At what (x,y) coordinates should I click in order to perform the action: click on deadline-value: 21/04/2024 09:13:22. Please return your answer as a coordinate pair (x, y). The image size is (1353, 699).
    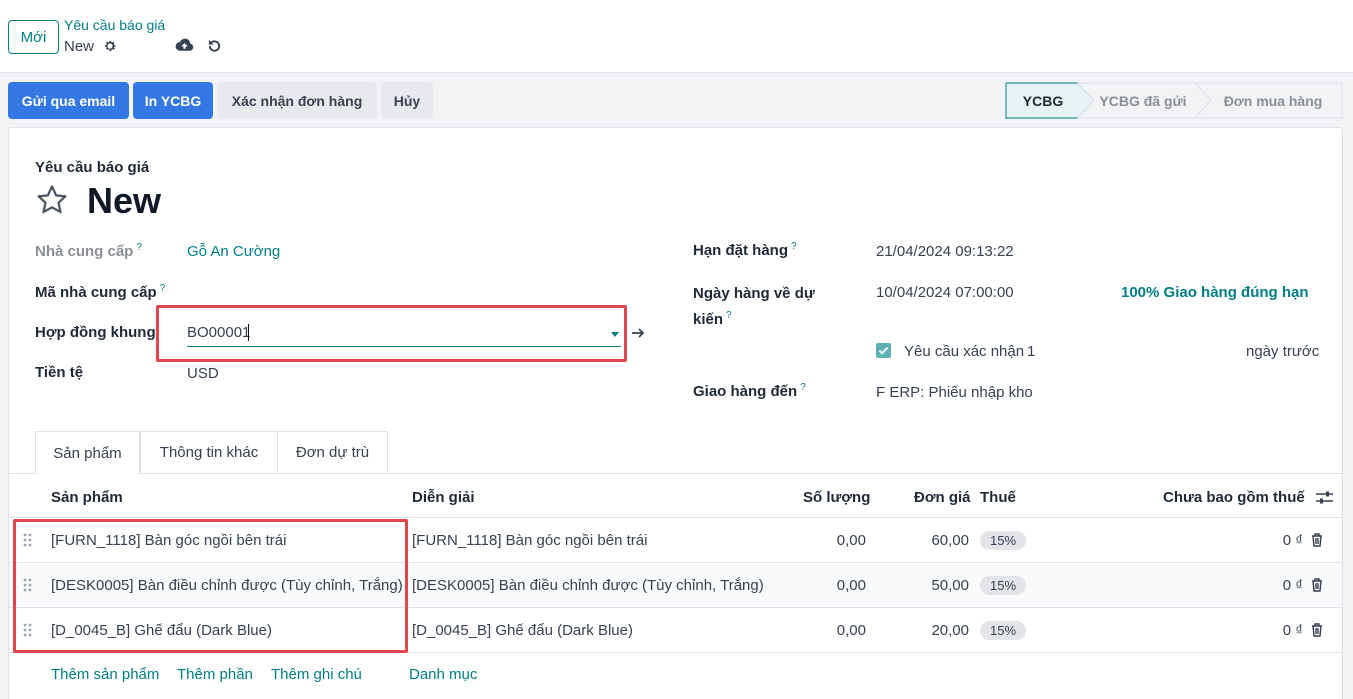
    Looking at the image, I should click on (945, 251).